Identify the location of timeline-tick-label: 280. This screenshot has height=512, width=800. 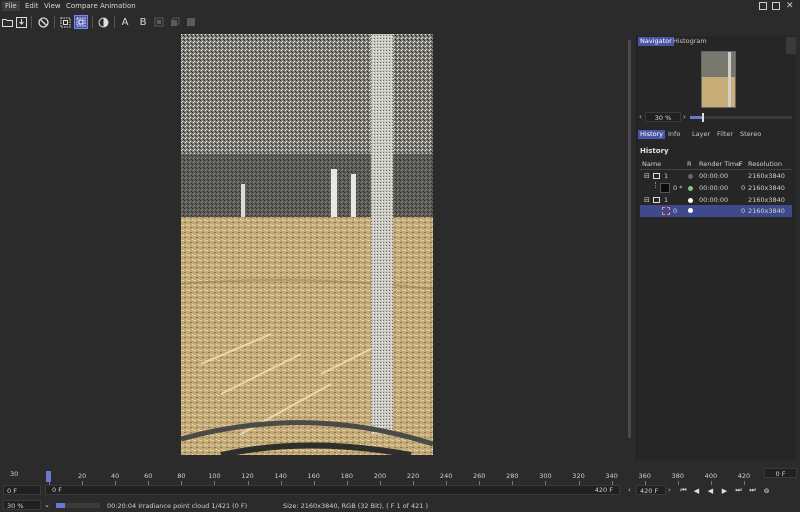
(512, 476).